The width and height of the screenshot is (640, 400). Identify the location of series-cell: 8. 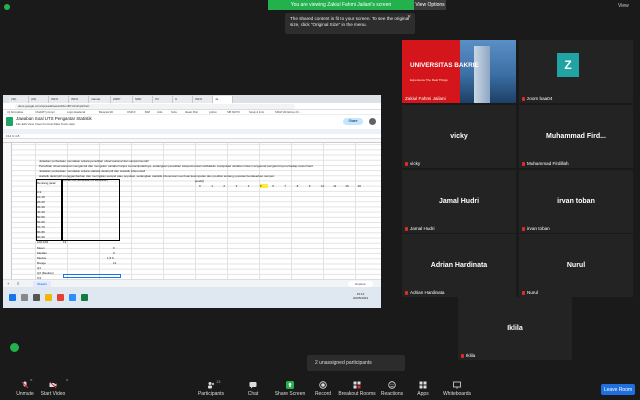
(298, 186).